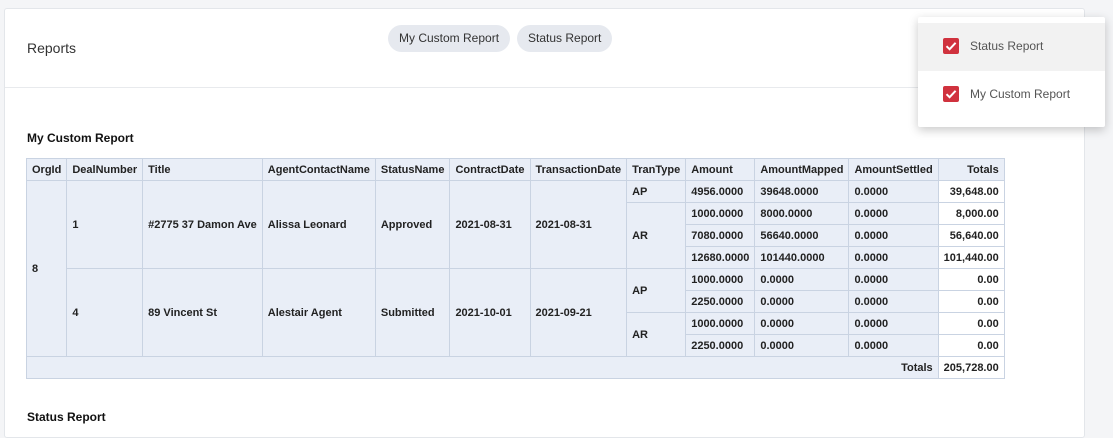 Image resolution: width=1113 pixels, height=438 pixels. I want to click on amount-cell: 12680.0000, so click(720, 257).